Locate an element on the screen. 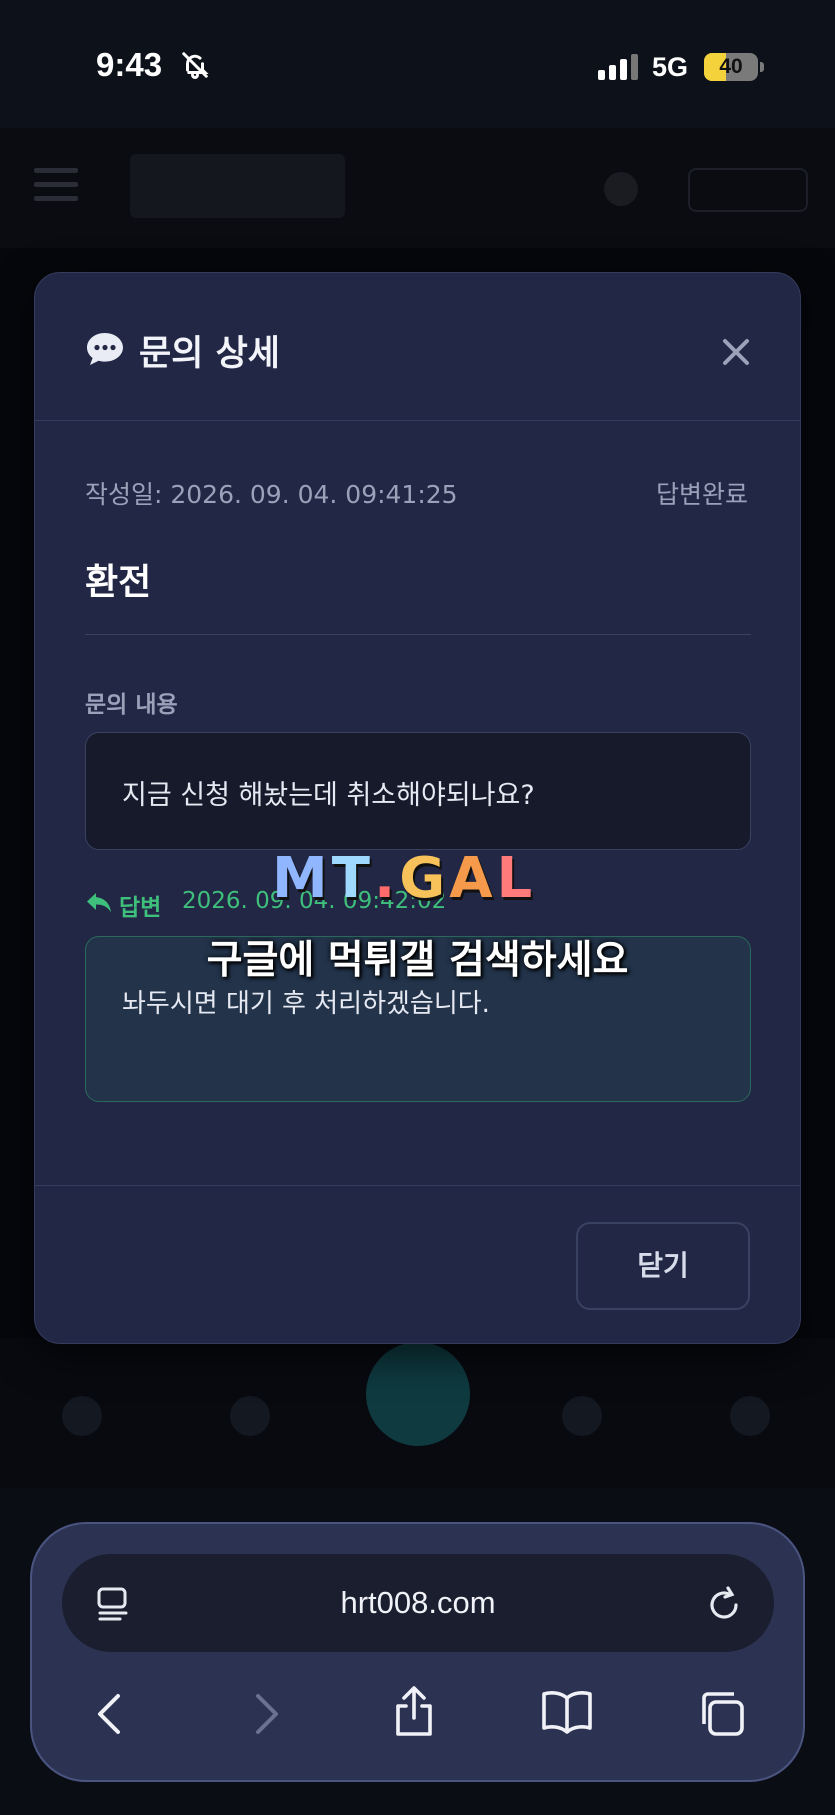 The image size is (835, 1815). forward-icon is located at coordinates (267, 1716).